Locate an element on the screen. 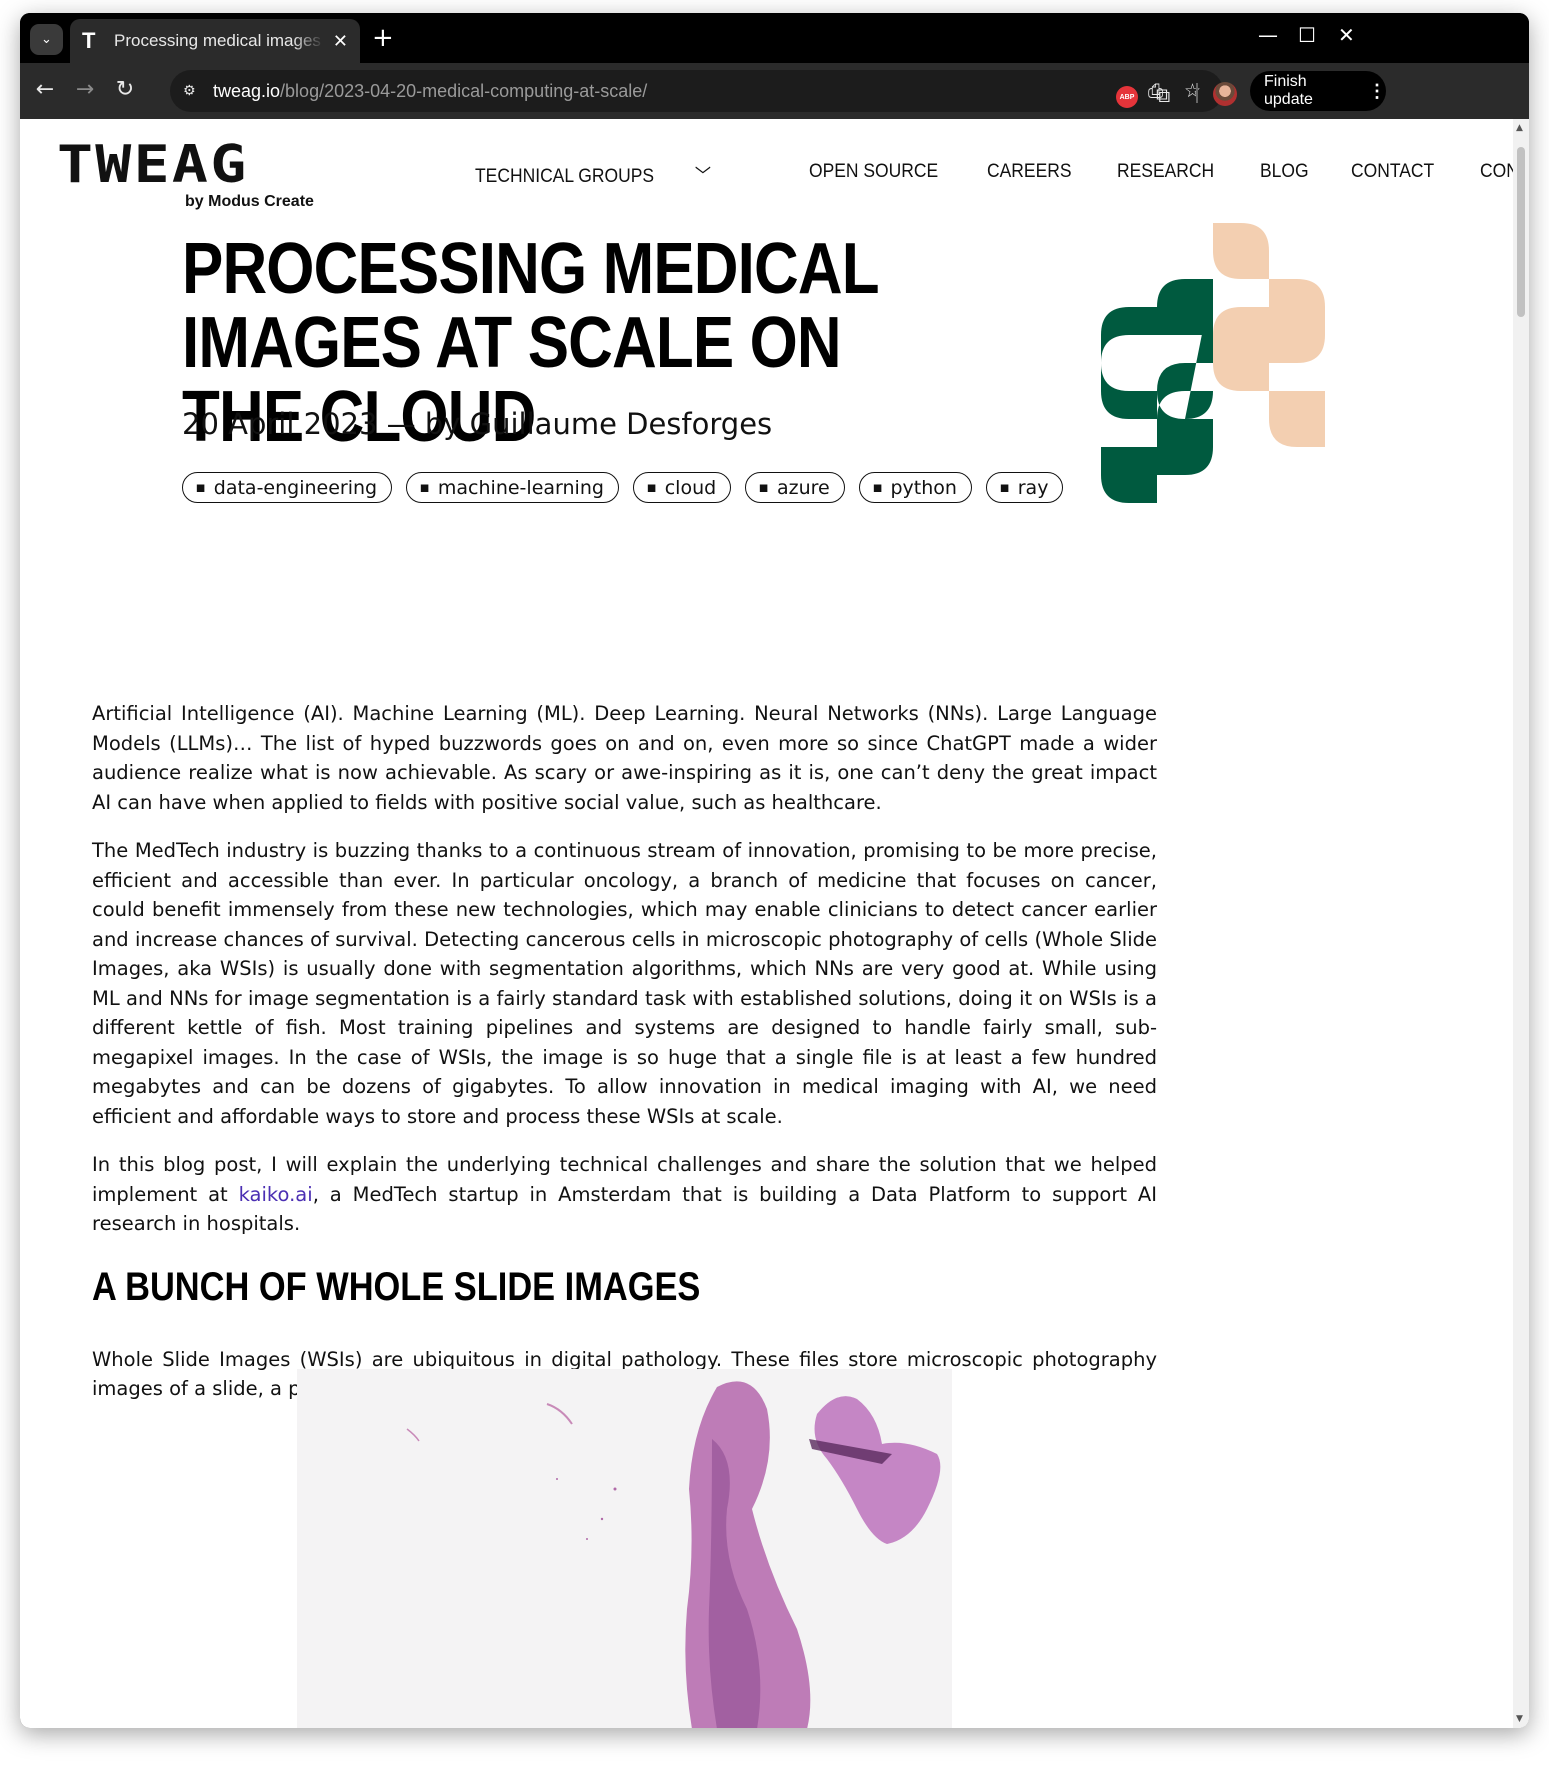  tag-label: ray is located at coordinates (1033, 487).